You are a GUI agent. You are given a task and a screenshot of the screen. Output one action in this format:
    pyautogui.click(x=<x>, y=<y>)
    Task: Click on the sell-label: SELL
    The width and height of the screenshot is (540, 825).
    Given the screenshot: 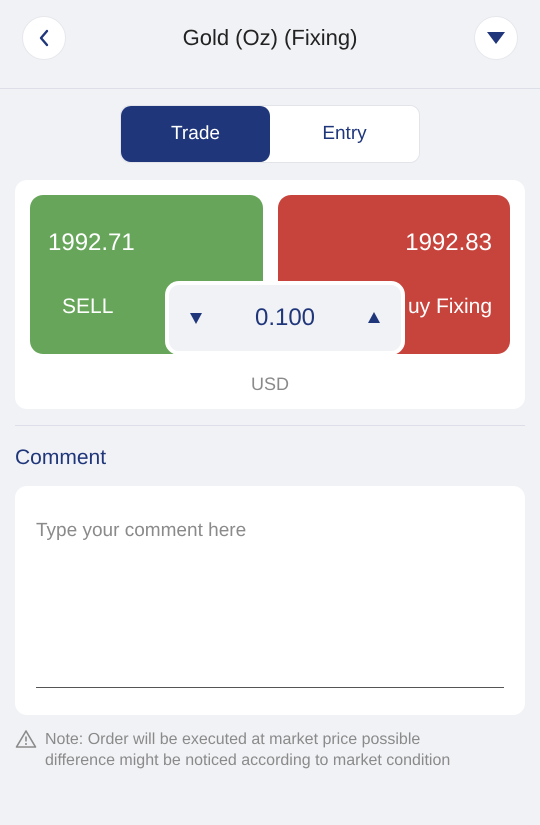 What is the action you would take?
    pyautogui.click(x=88, y=307)
    